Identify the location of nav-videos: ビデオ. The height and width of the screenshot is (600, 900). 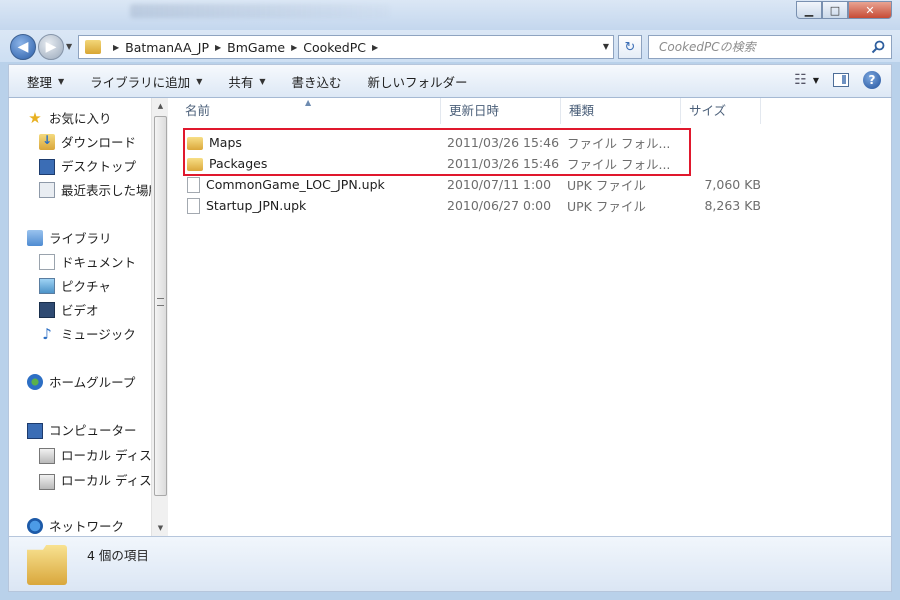
(69, 309).